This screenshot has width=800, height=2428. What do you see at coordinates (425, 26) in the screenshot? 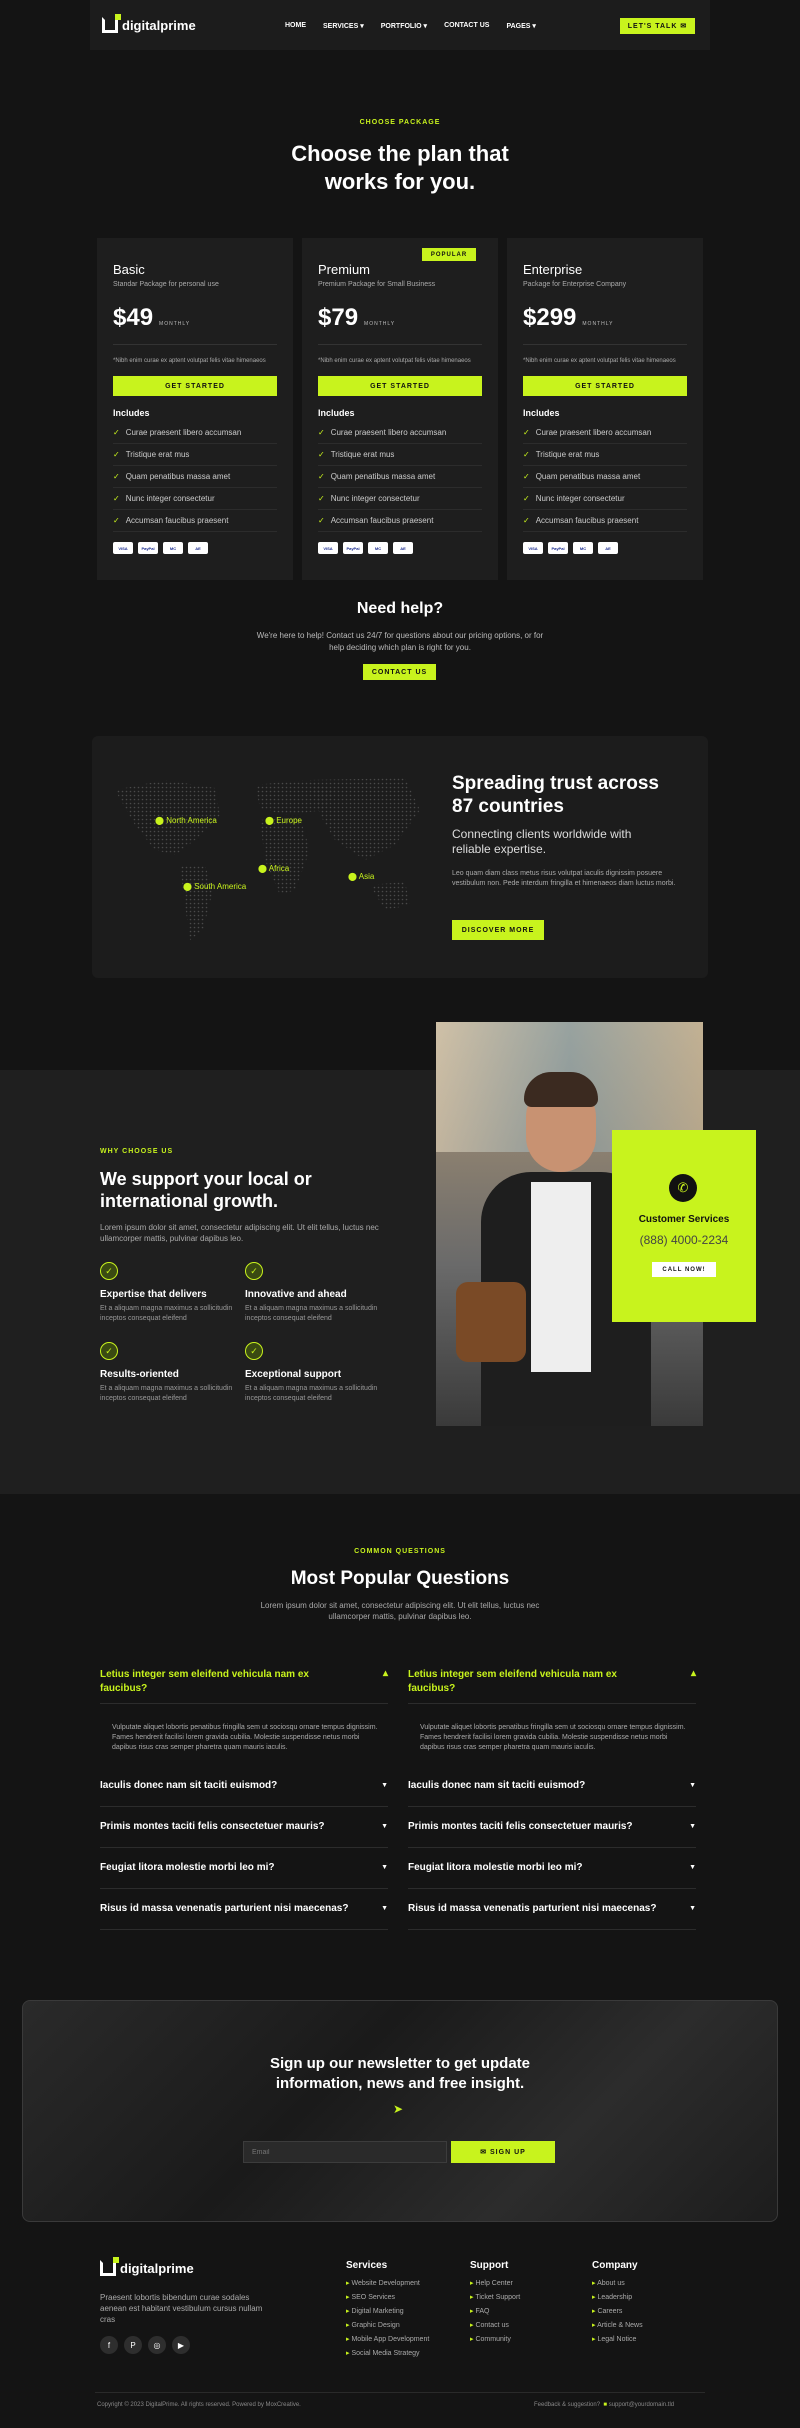
I see `chevron-down-icon: ▾` at bounding box center [425, 26].